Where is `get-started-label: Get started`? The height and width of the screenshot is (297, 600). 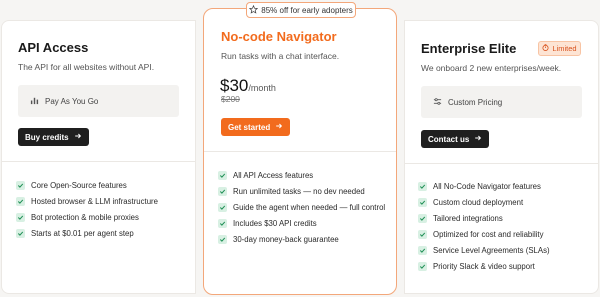 get-started-label: Get started is located at coordinates (249, 127).